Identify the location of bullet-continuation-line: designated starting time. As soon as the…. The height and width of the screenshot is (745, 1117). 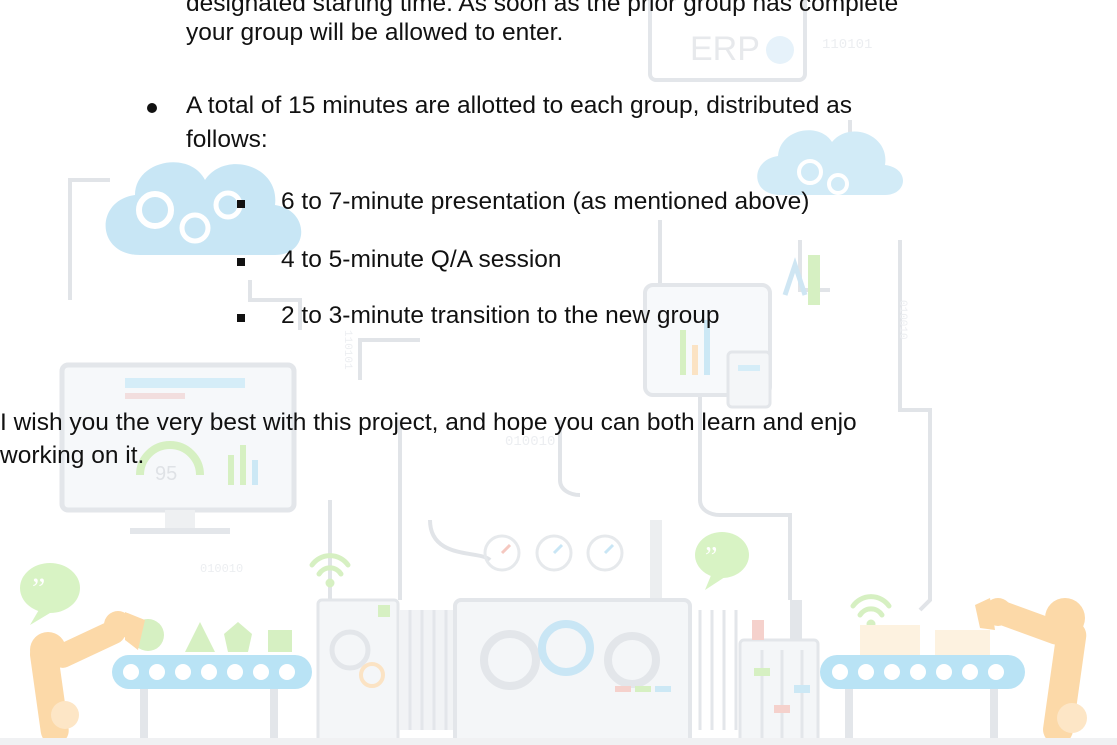
(542, 8).